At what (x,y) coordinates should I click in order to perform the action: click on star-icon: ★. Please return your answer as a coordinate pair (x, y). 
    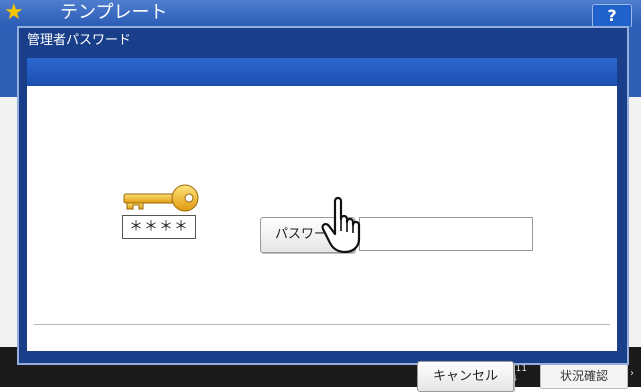
    Looking at the image, I should click on (14, 12).